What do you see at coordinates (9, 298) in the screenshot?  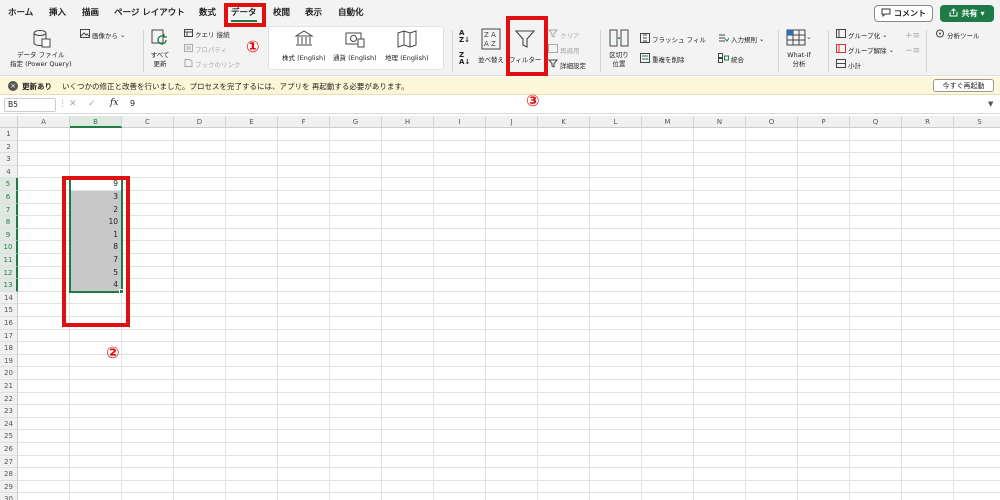 I see `row-header-14: 14` at bounding box center [9, 298].